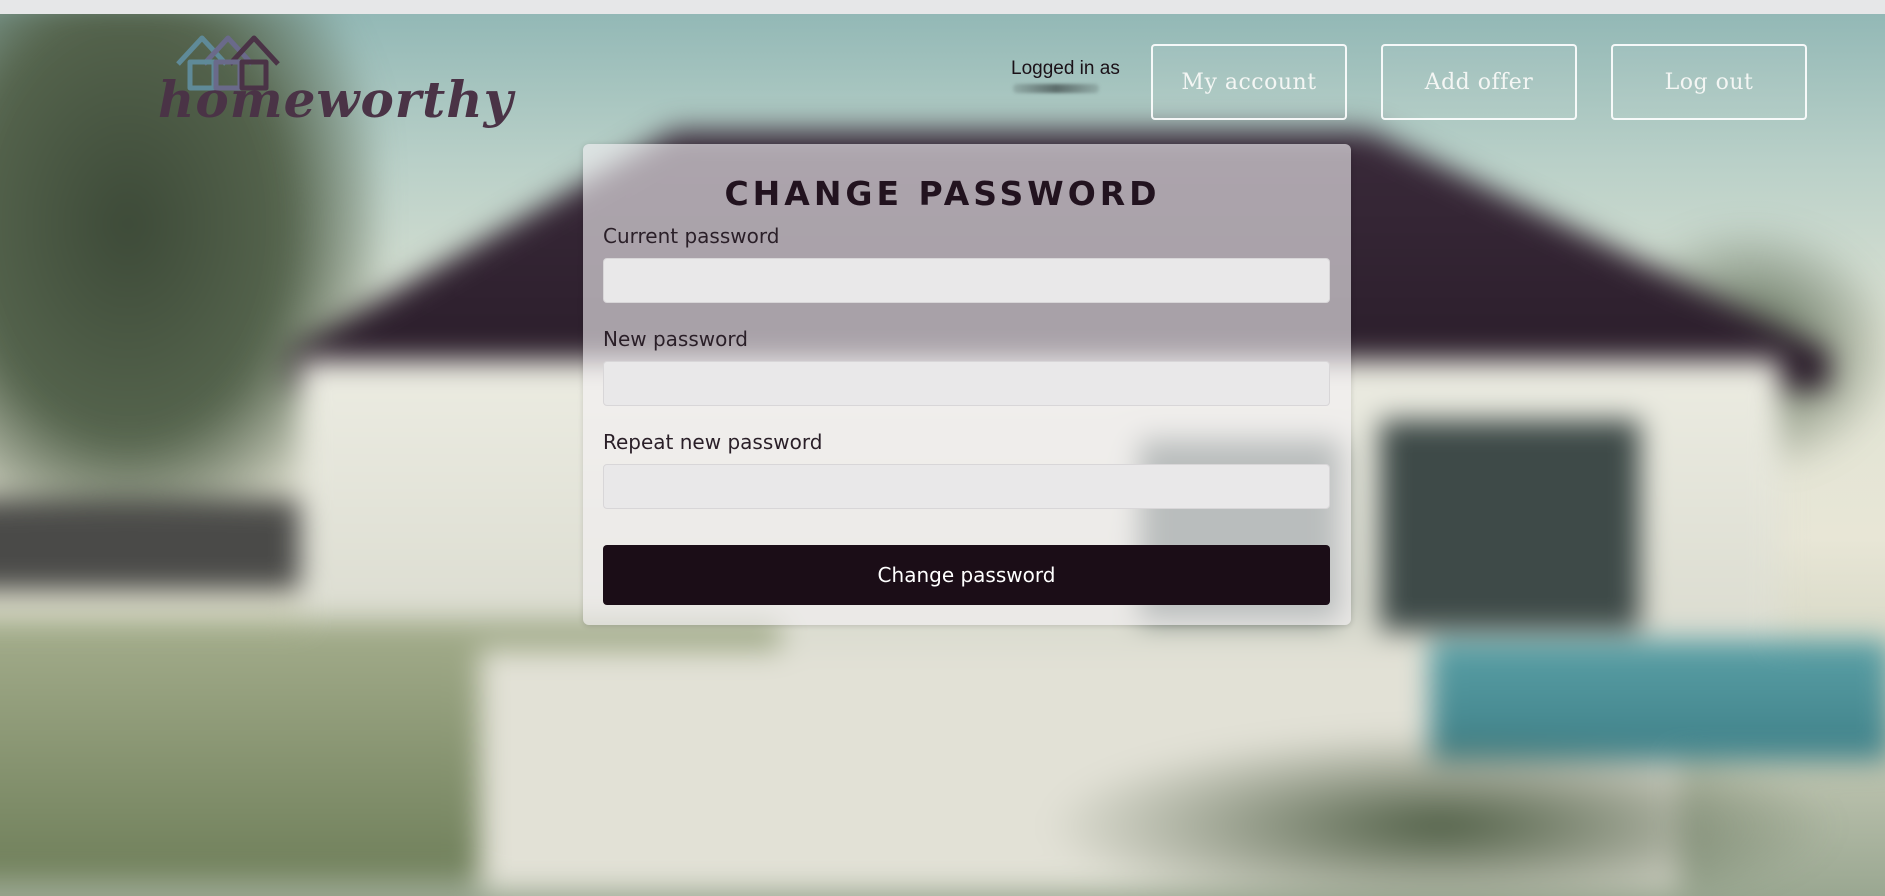 The width and height of the screenshot is (1885, 896). I want to click on change-password-button: Change password, so click(966, 575).